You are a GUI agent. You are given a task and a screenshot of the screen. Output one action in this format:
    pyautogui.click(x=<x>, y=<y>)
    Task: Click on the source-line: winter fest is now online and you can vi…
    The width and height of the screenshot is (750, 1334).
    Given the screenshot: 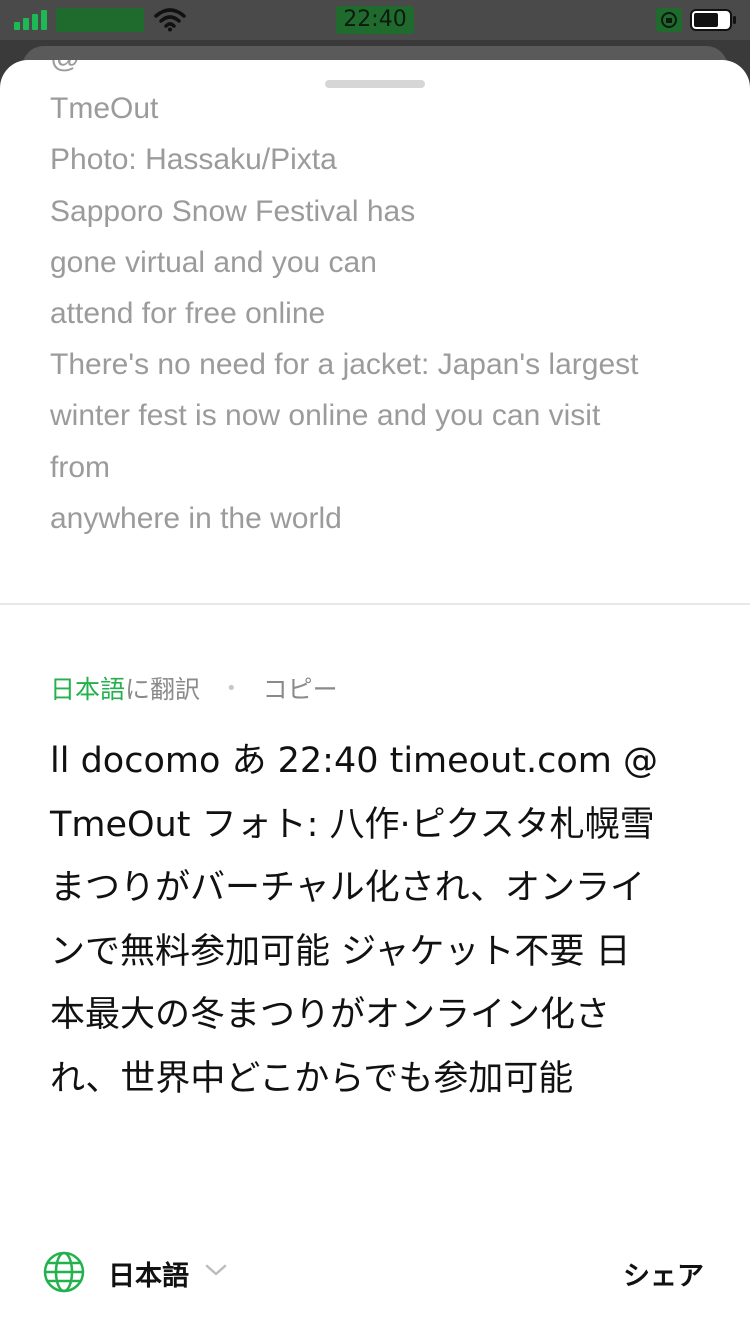 What is the action you would take?
    pyautogui.click(x=325, y=416)
    